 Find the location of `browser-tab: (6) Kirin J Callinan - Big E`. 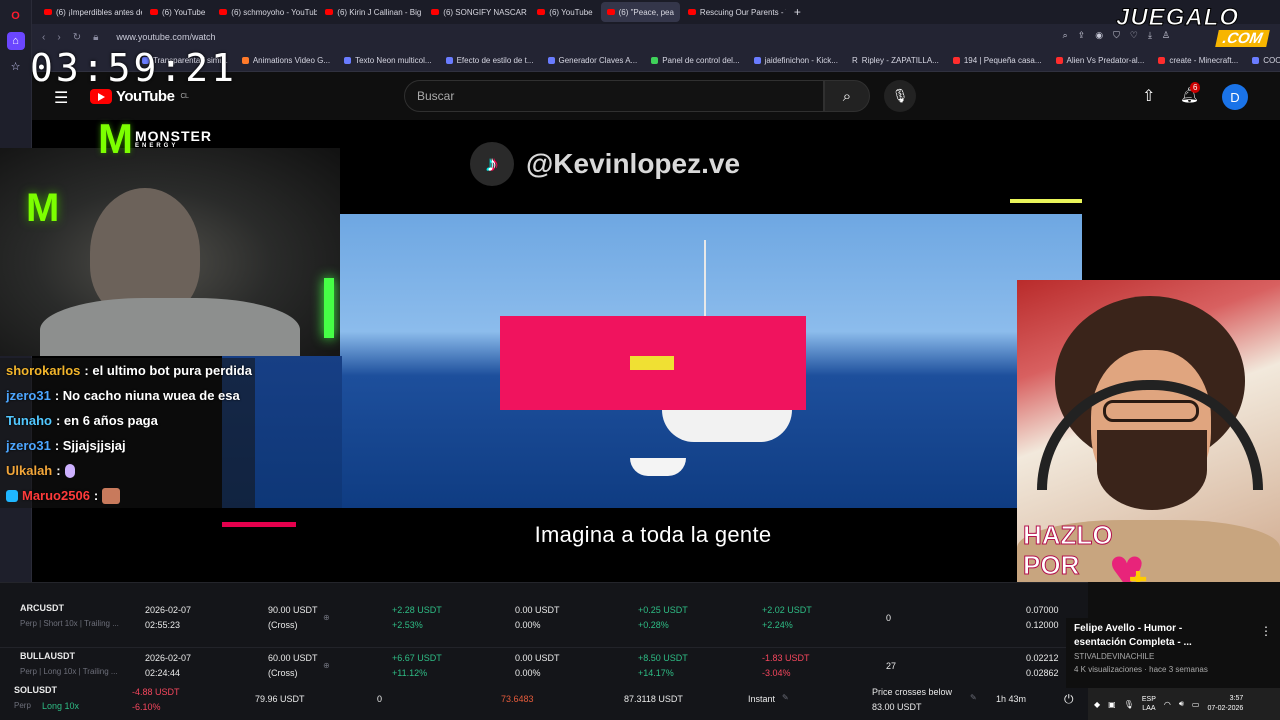

browser-tab: (6) Kirin J Callinan - Big E is located at coordinates (371, 12).